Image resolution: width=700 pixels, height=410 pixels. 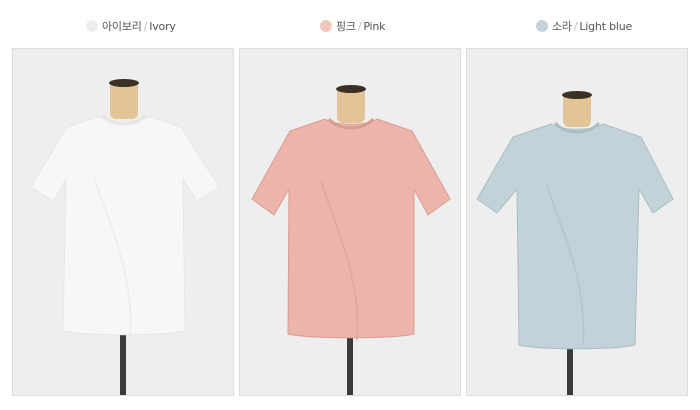 What do you see at coordinates (606, 26) in the screenshot?
I see `color-name-english: Light blue` at bounding box center [606, 26].